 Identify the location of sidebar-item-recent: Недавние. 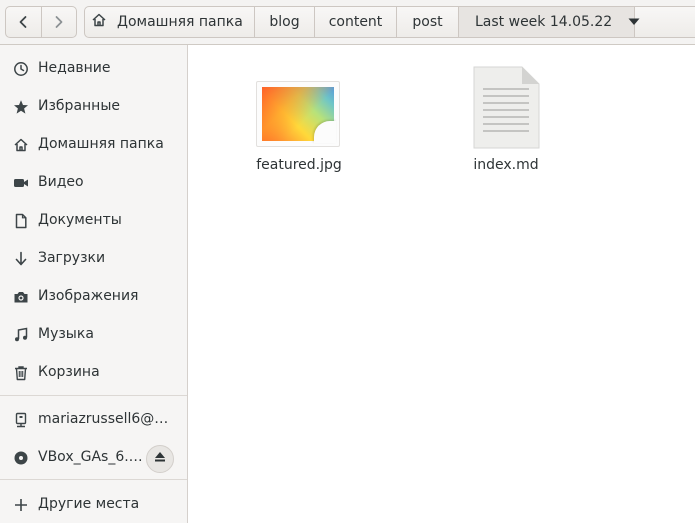
(93, 69).